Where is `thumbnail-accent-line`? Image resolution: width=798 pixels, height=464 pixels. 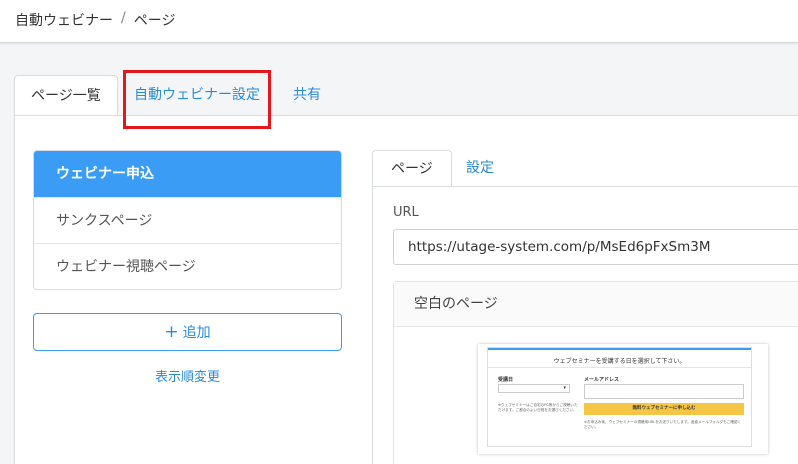 thumbnail-accent-line is located at coordinates (619, 349).